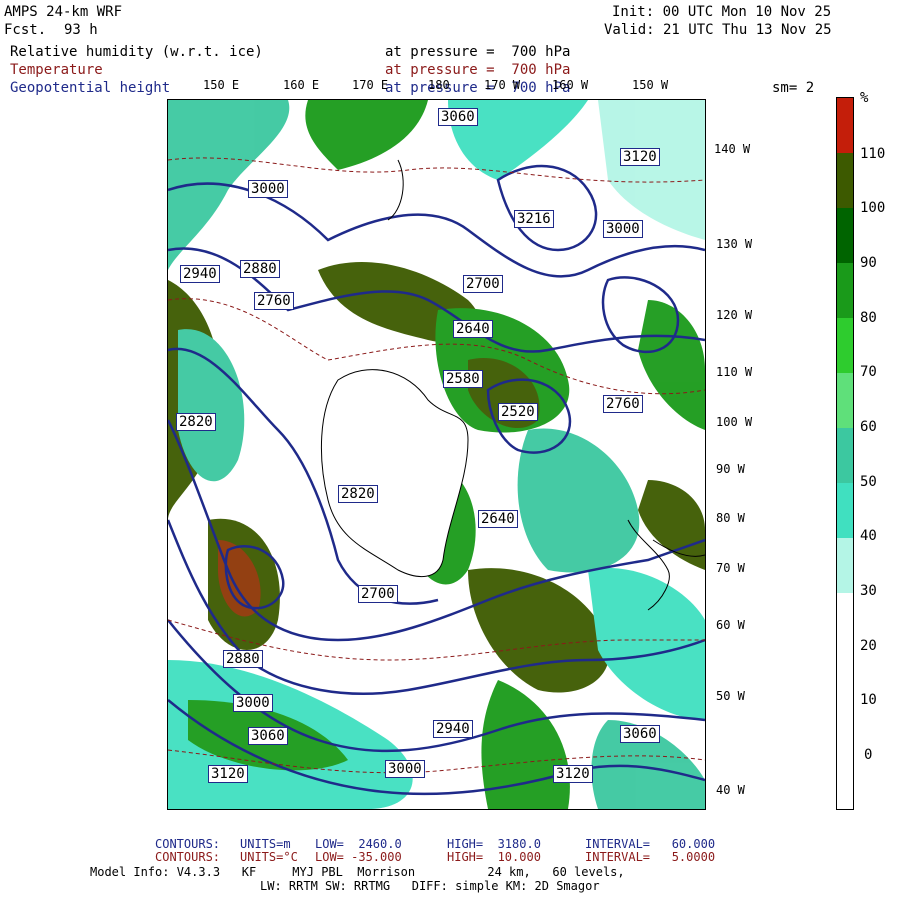 The height and width of the screenshot is (900, 900). What do you see at coordinates (864, 98) in the screenshot?
I see `colorbar-unit: %` at bounding box center [864, 98].